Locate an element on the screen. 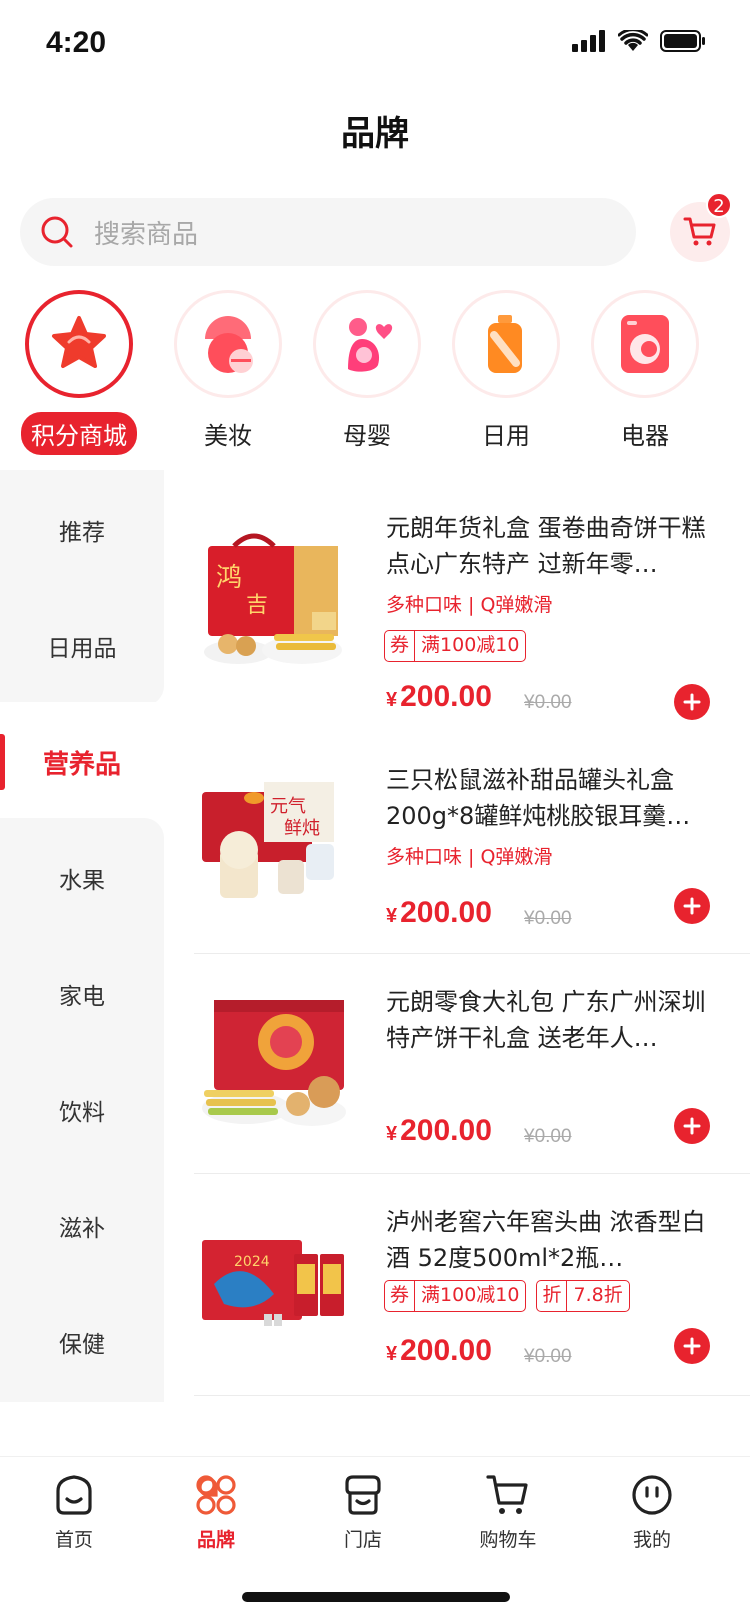  tab-profile: 我的 is located at coordinates (652, 1511).